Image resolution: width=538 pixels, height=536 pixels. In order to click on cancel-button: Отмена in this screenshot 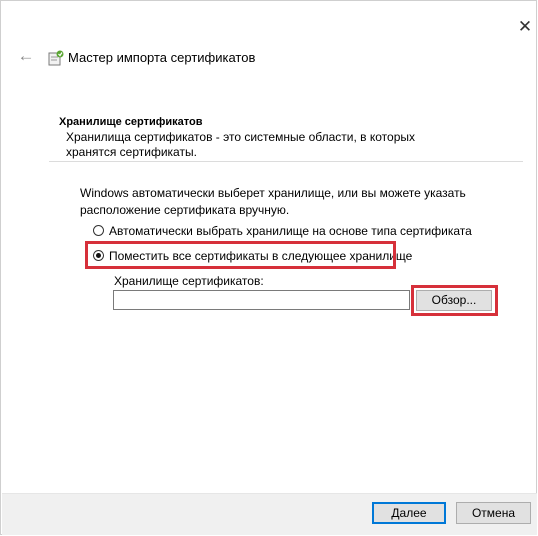, I will do `click(493, 513)`.